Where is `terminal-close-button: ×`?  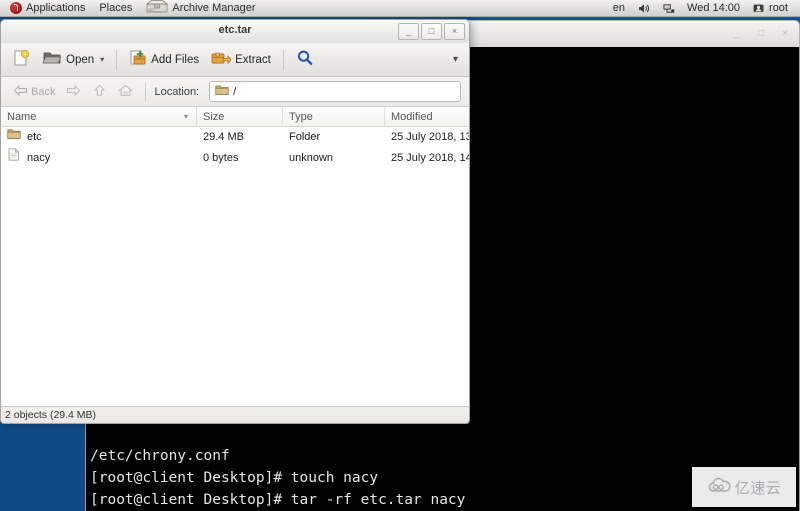
terminal-close-button: × is located at coordinates (785, 34).